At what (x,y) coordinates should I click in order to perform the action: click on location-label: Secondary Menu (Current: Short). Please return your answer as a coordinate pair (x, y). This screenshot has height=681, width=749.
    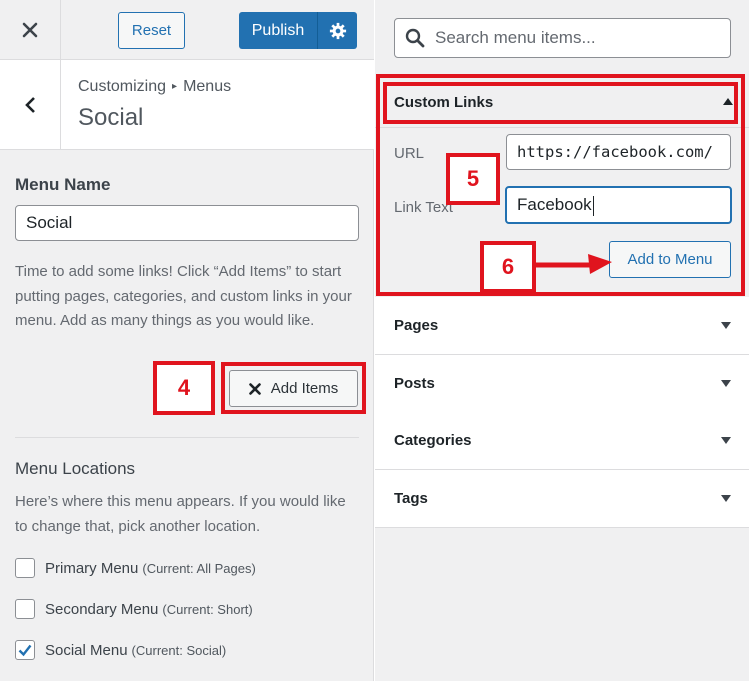
    Looking at the image, I should click on (149, 609).